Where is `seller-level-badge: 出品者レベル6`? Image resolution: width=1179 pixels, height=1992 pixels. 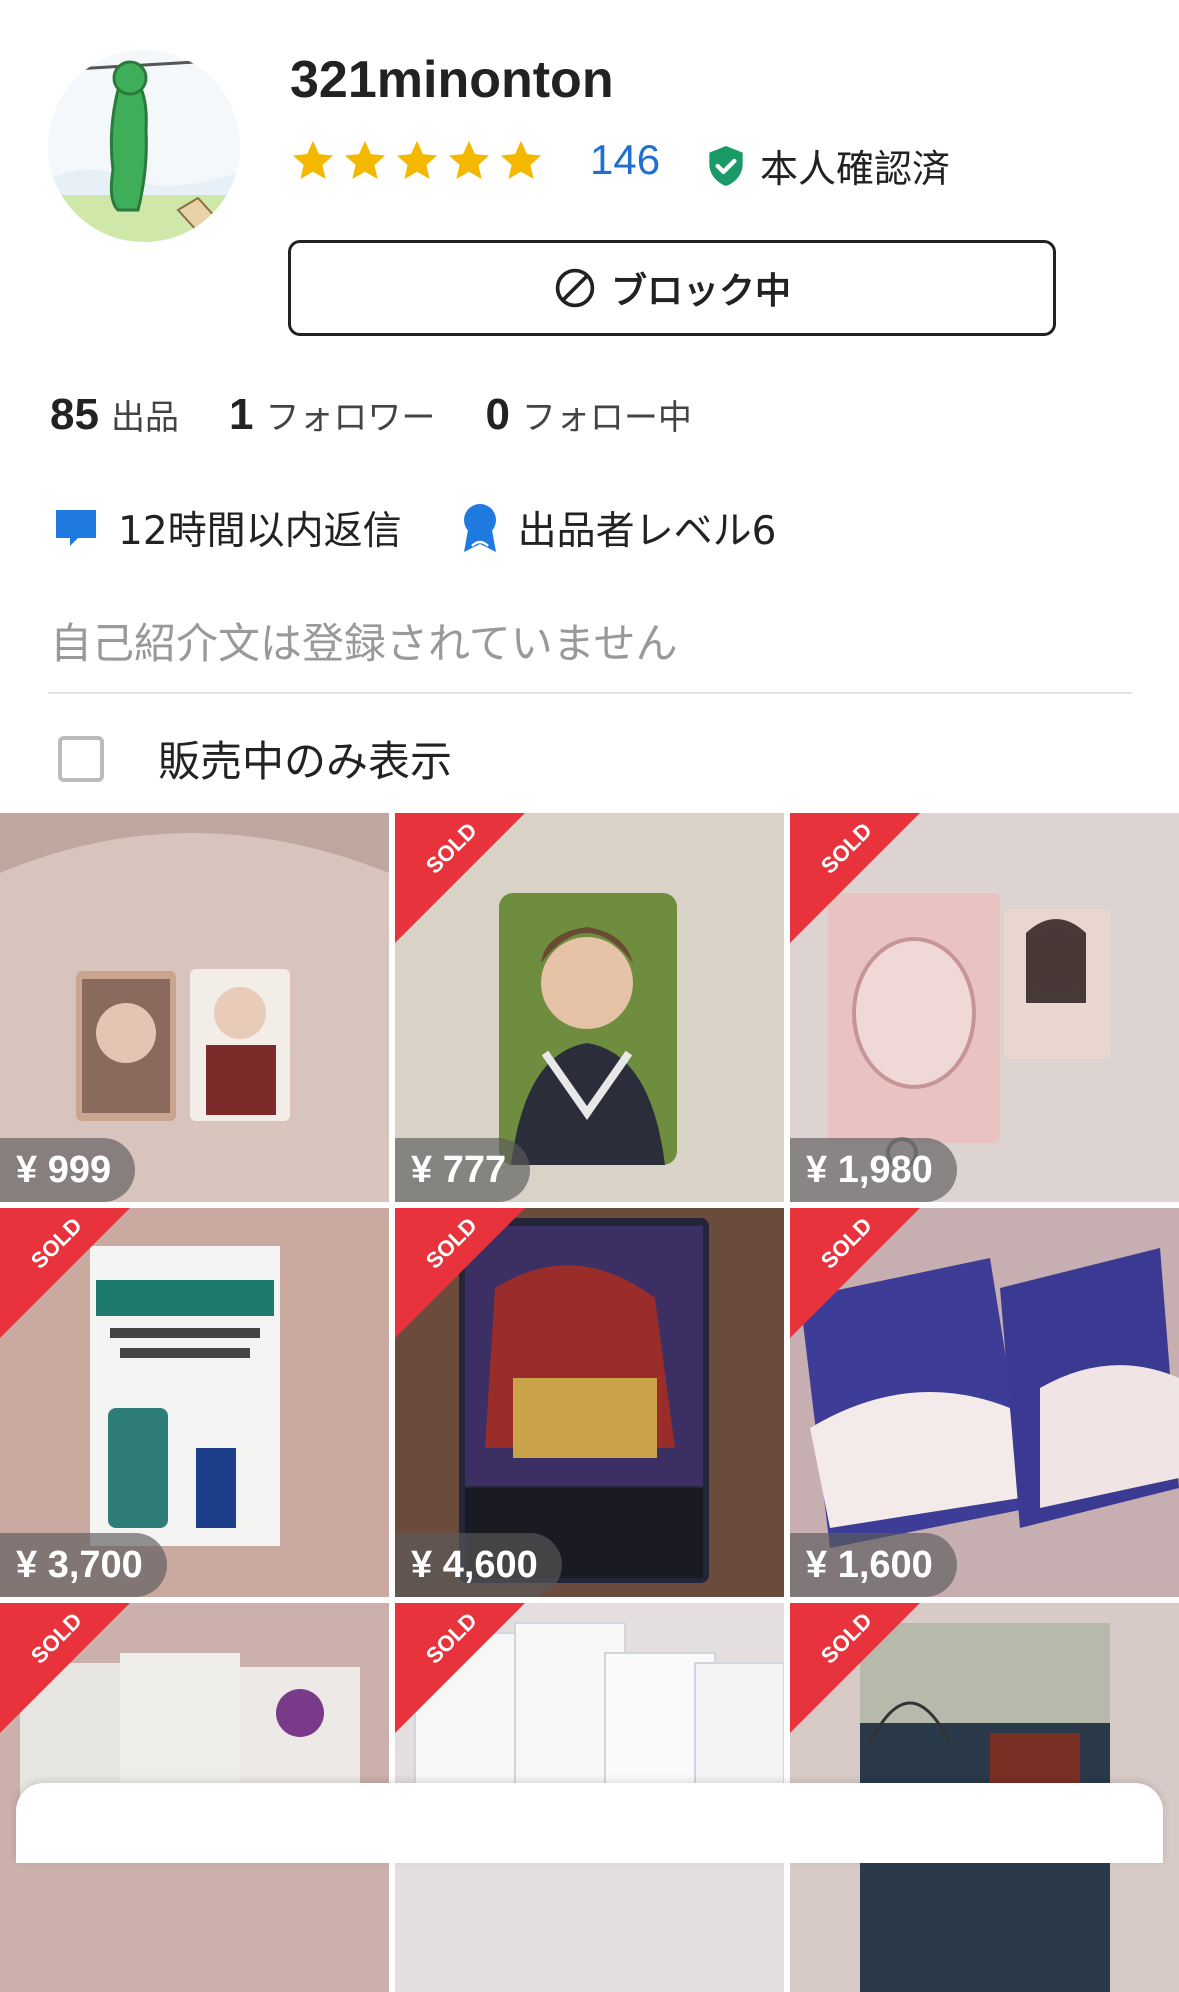
seller-level-badge: 出品者レベル6 is located at coordinates (618, 528).